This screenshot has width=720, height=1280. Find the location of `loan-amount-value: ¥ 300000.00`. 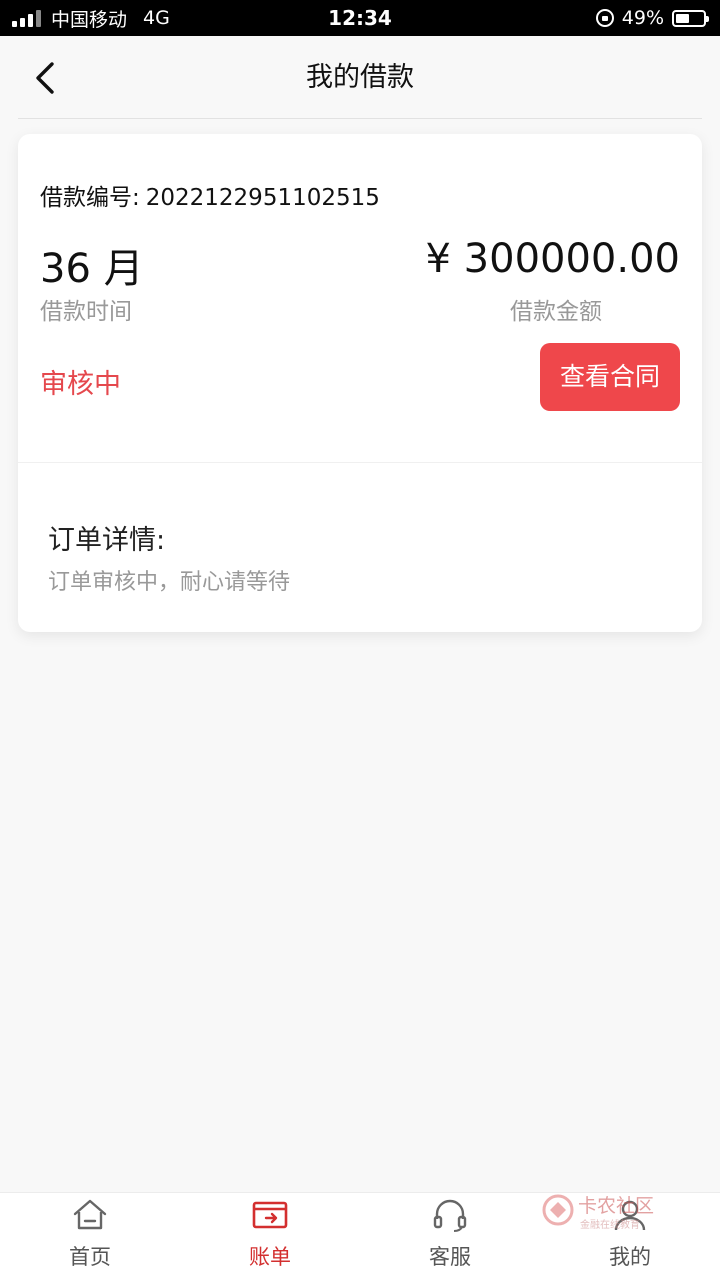

loan-amount-value: ¥ 300000.00 is located at coordinates (552, 259).